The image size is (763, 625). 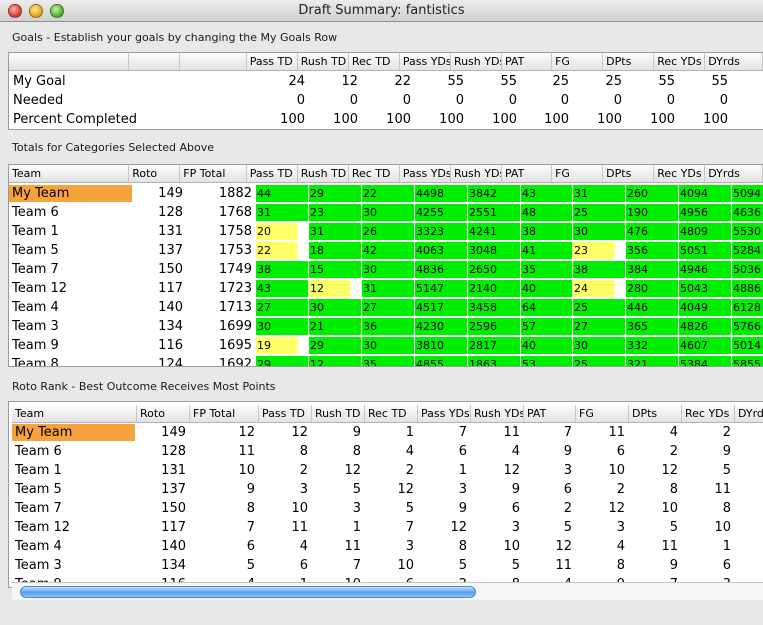 I want to click on rank-value-cell: 12, so click(x=669, y=470).